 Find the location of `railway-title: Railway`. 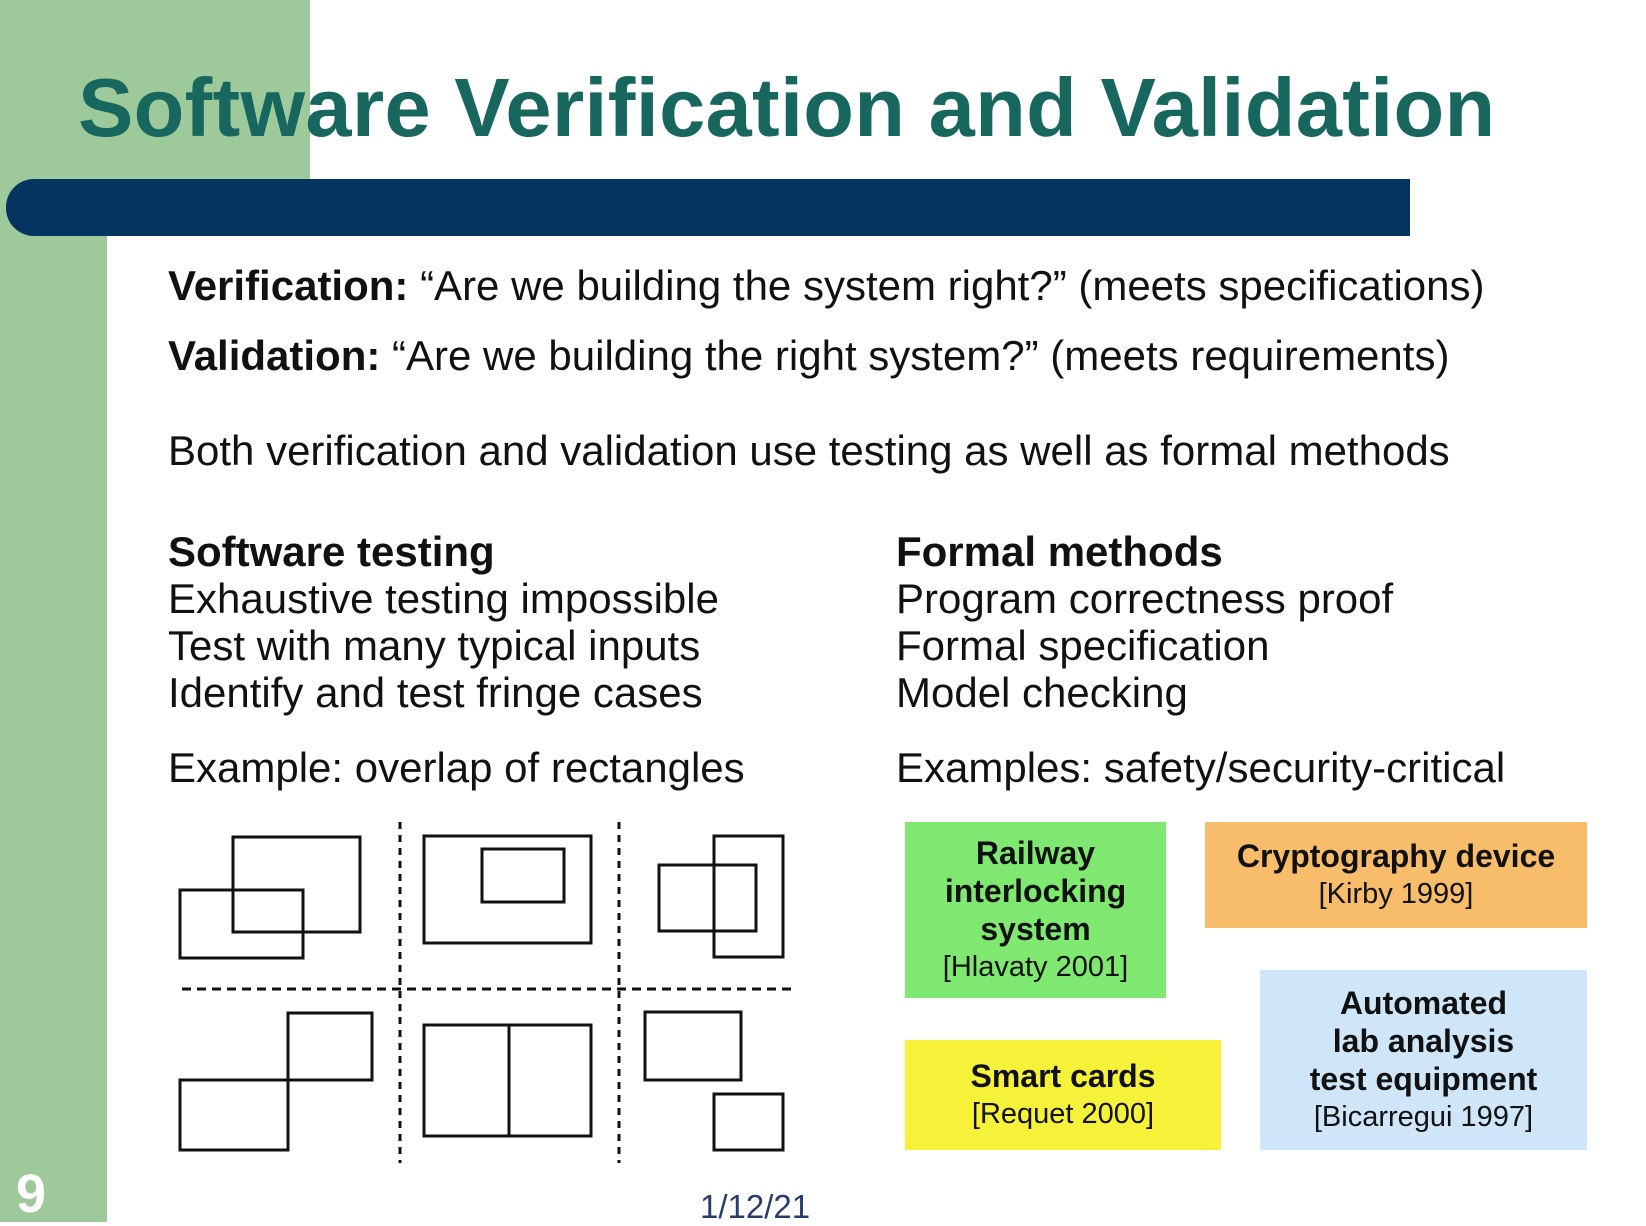

railway-title: Railway is located at coordinates (1035, 853).